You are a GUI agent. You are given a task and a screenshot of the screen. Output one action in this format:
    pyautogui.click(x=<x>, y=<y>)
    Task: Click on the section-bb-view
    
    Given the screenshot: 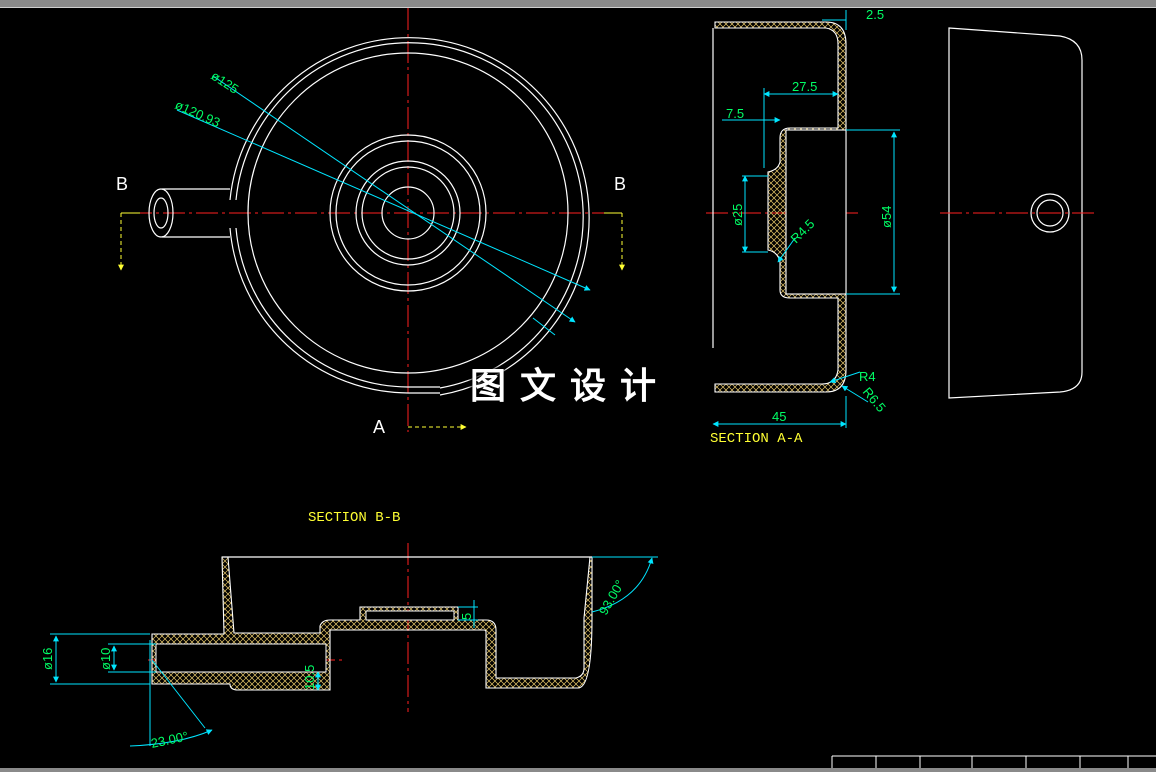 What is the action you would take?
    pyautogui.click(x=354, y=645)
    